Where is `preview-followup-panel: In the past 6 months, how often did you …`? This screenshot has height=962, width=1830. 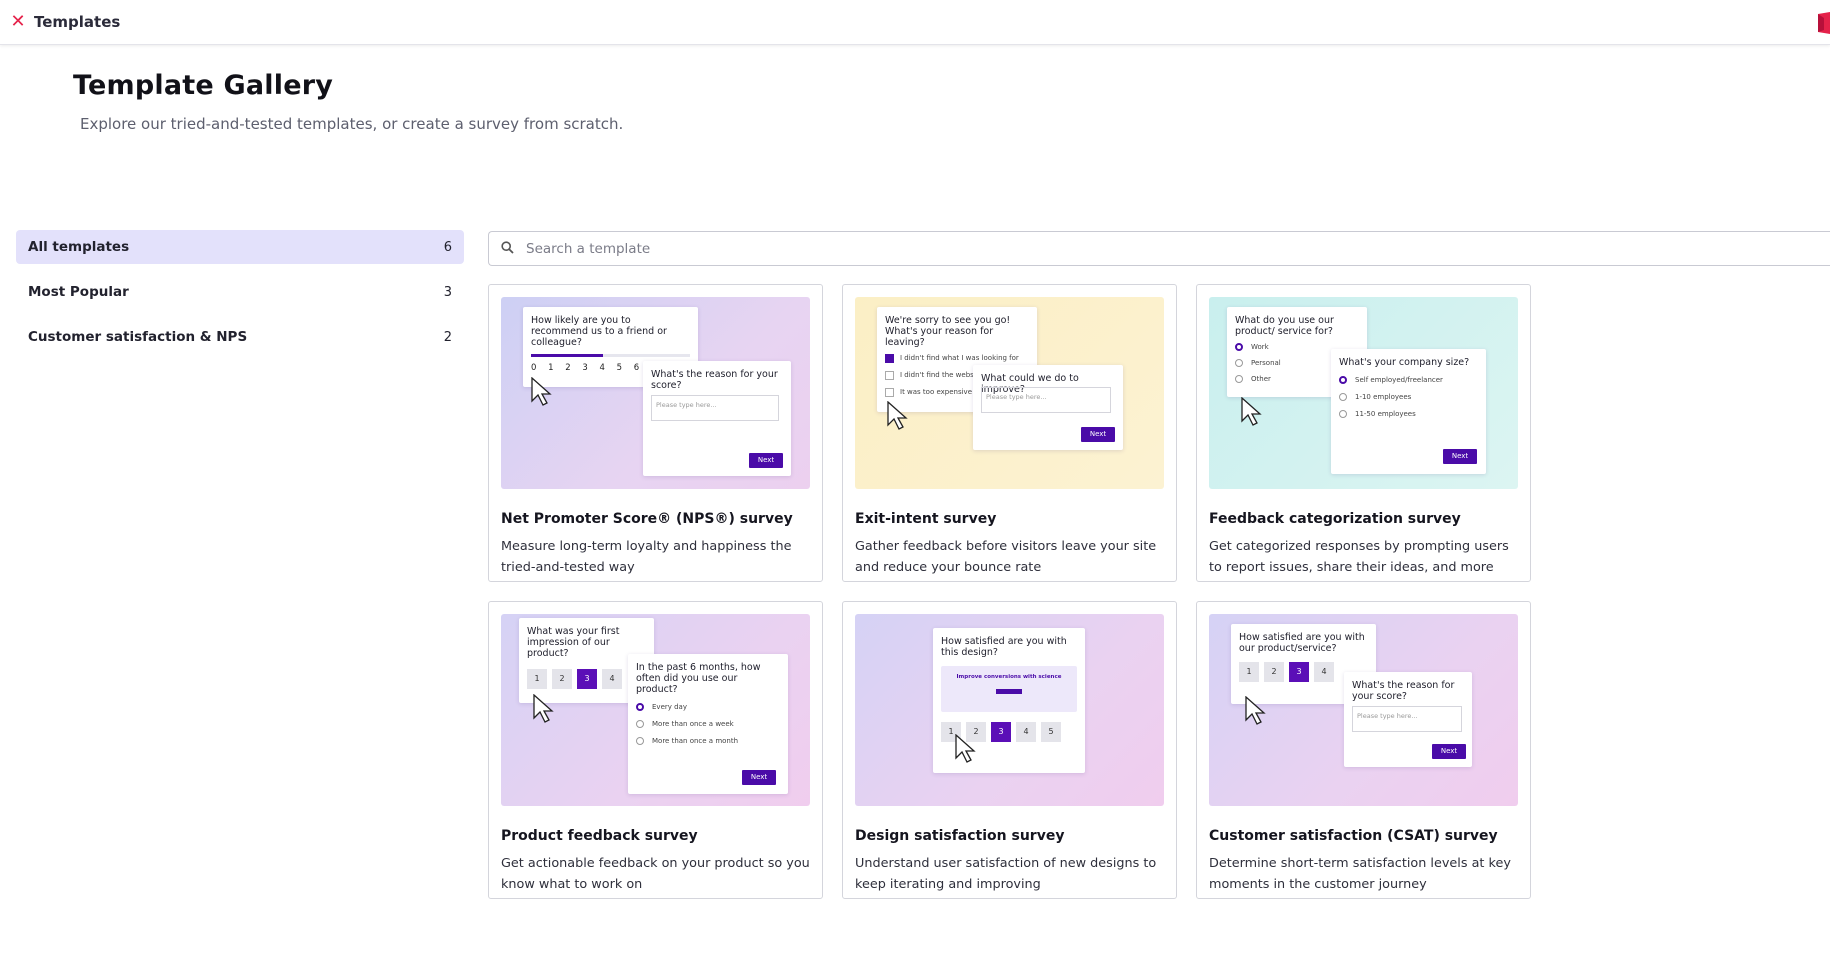
preview-followup-panel: In the past 6 months, how often did you … is located at coordinates (708, 724).